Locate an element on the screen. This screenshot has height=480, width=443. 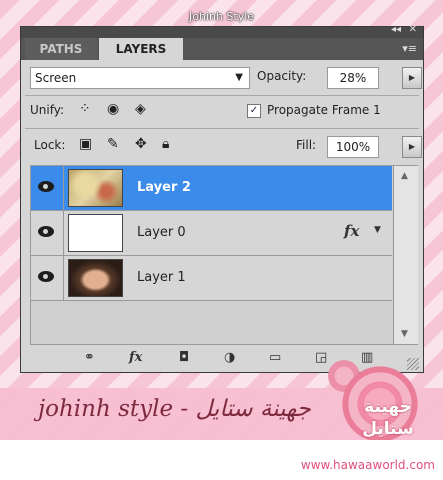
layer-name: Layer 2 is located at coordinates (164, 187).